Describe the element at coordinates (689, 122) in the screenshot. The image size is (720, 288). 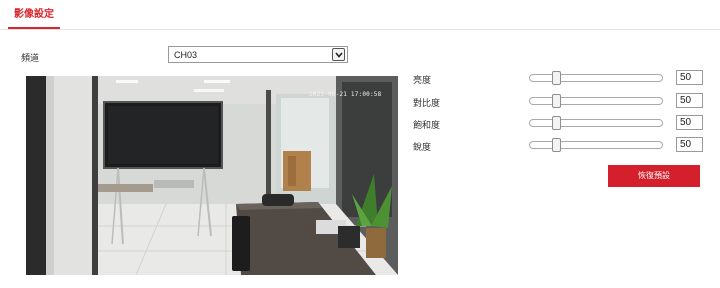
I see `saturation-input: 50` at that location.